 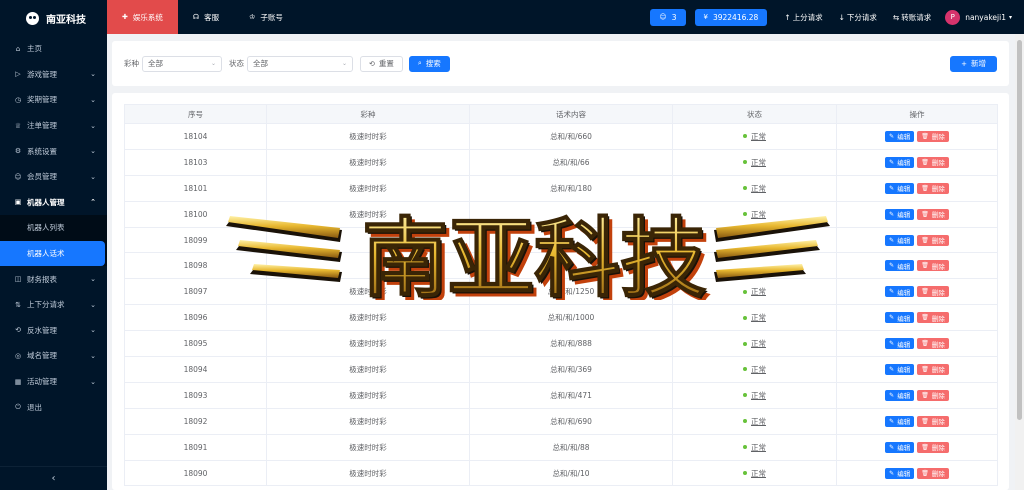 What do you see at coordinates (731, 17) in the screenshot?
I see `balance-button: ¥ 3922416.28` at bounding box center [731, 17].